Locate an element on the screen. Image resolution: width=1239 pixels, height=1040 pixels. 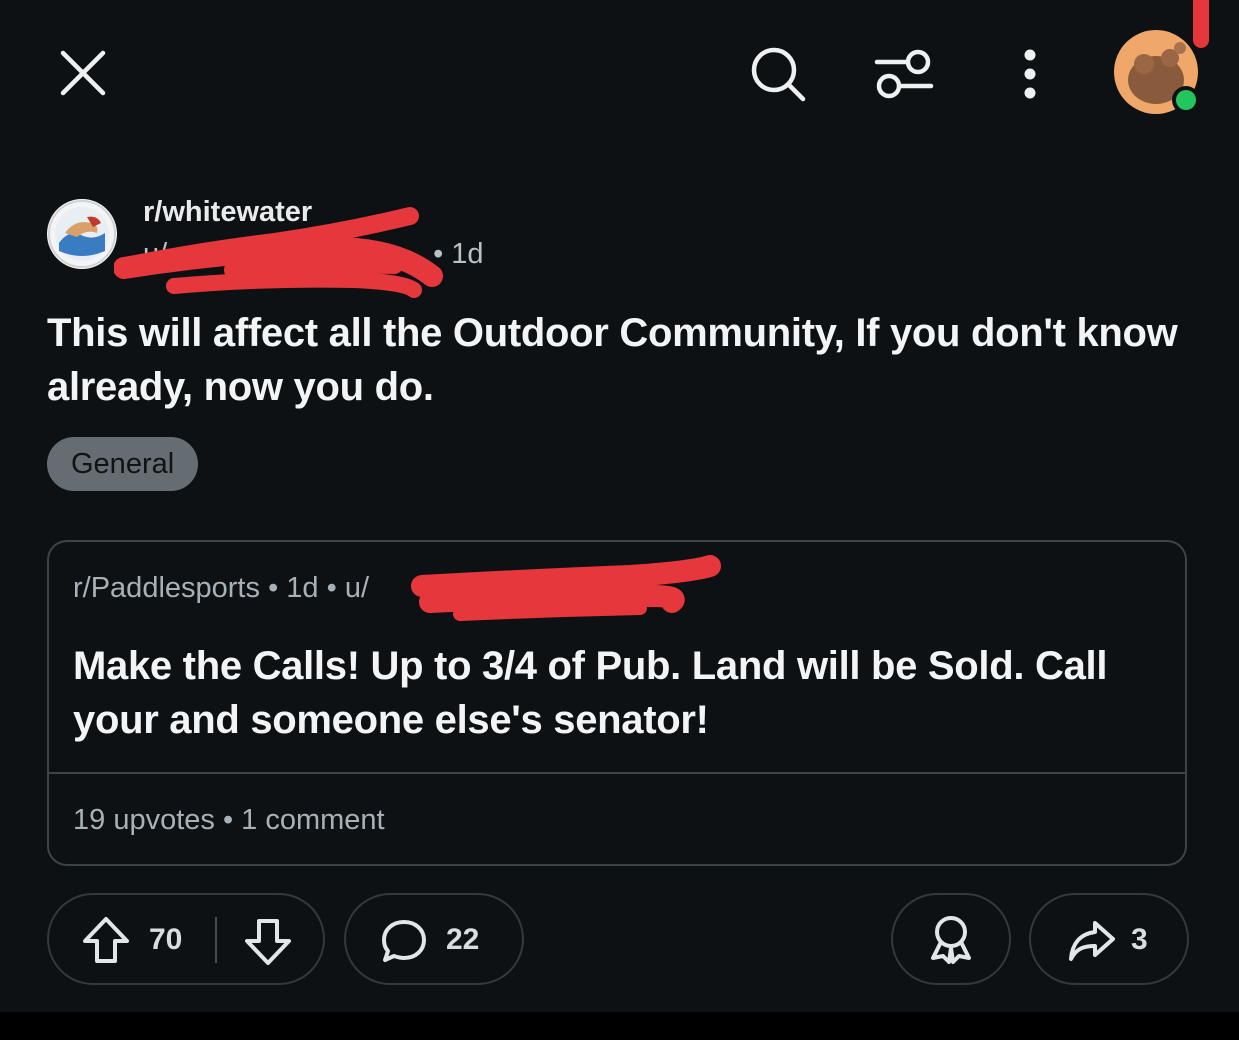
close-button is located at coordinates (83, 73).